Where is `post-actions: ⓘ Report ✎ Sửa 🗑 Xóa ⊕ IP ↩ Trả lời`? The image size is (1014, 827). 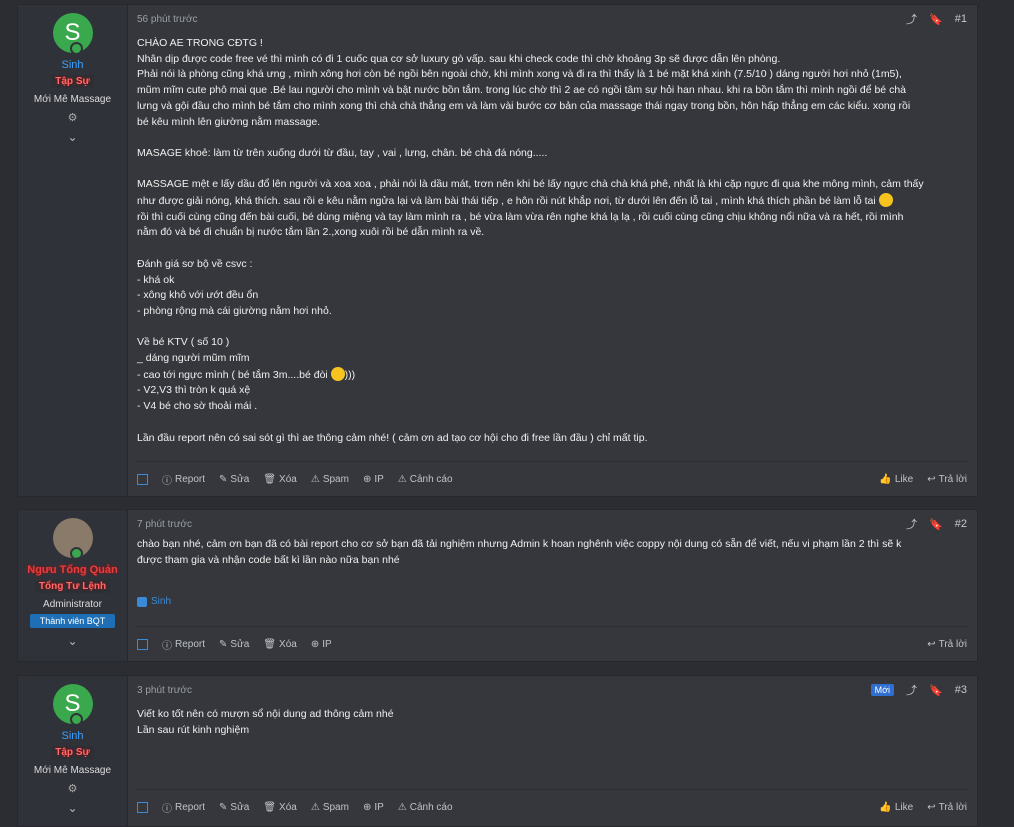
post-actions: ⓘ Report ✎ Sửa 🗑 Xóa ⊕ IP ↩ Trả lời is located at coordinates (552, 643).